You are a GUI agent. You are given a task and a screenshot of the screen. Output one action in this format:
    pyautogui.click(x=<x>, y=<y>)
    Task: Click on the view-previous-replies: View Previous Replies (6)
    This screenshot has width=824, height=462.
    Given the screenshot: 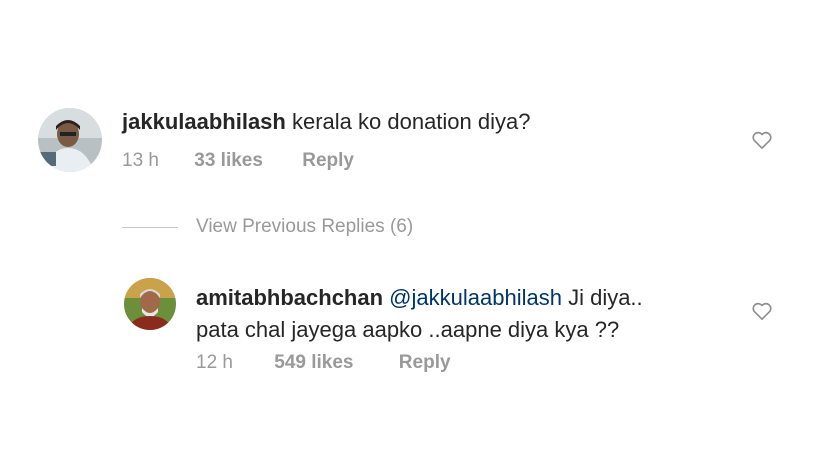 What is the action you would take?
    pyautogui.click(x=267, y=227)
    